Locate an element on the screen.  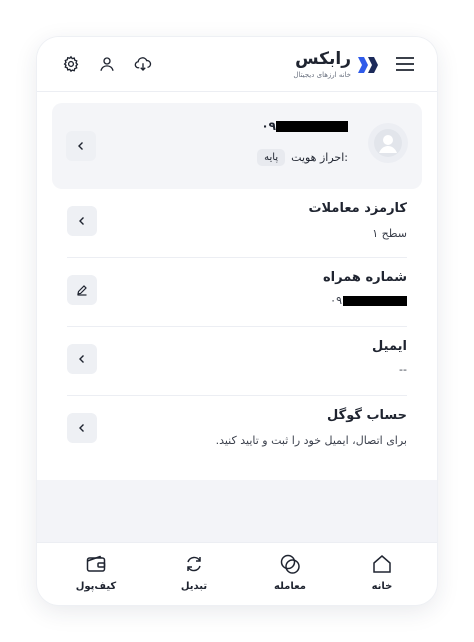
profile-phone: ۰۹ is located at coordinates (304, 126).